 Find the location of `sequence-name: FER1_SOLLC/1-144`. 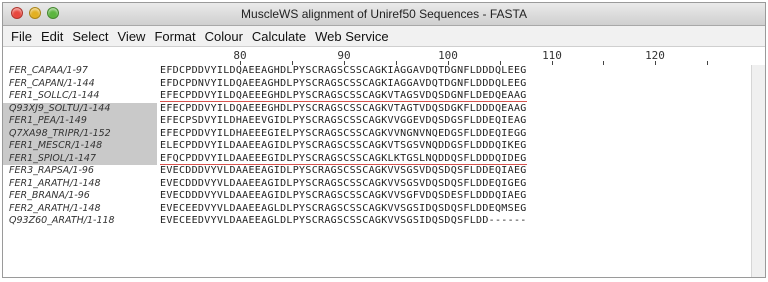

sequence-name: FER1_SOLLC/1-144 is located at coordinates (80, 96).